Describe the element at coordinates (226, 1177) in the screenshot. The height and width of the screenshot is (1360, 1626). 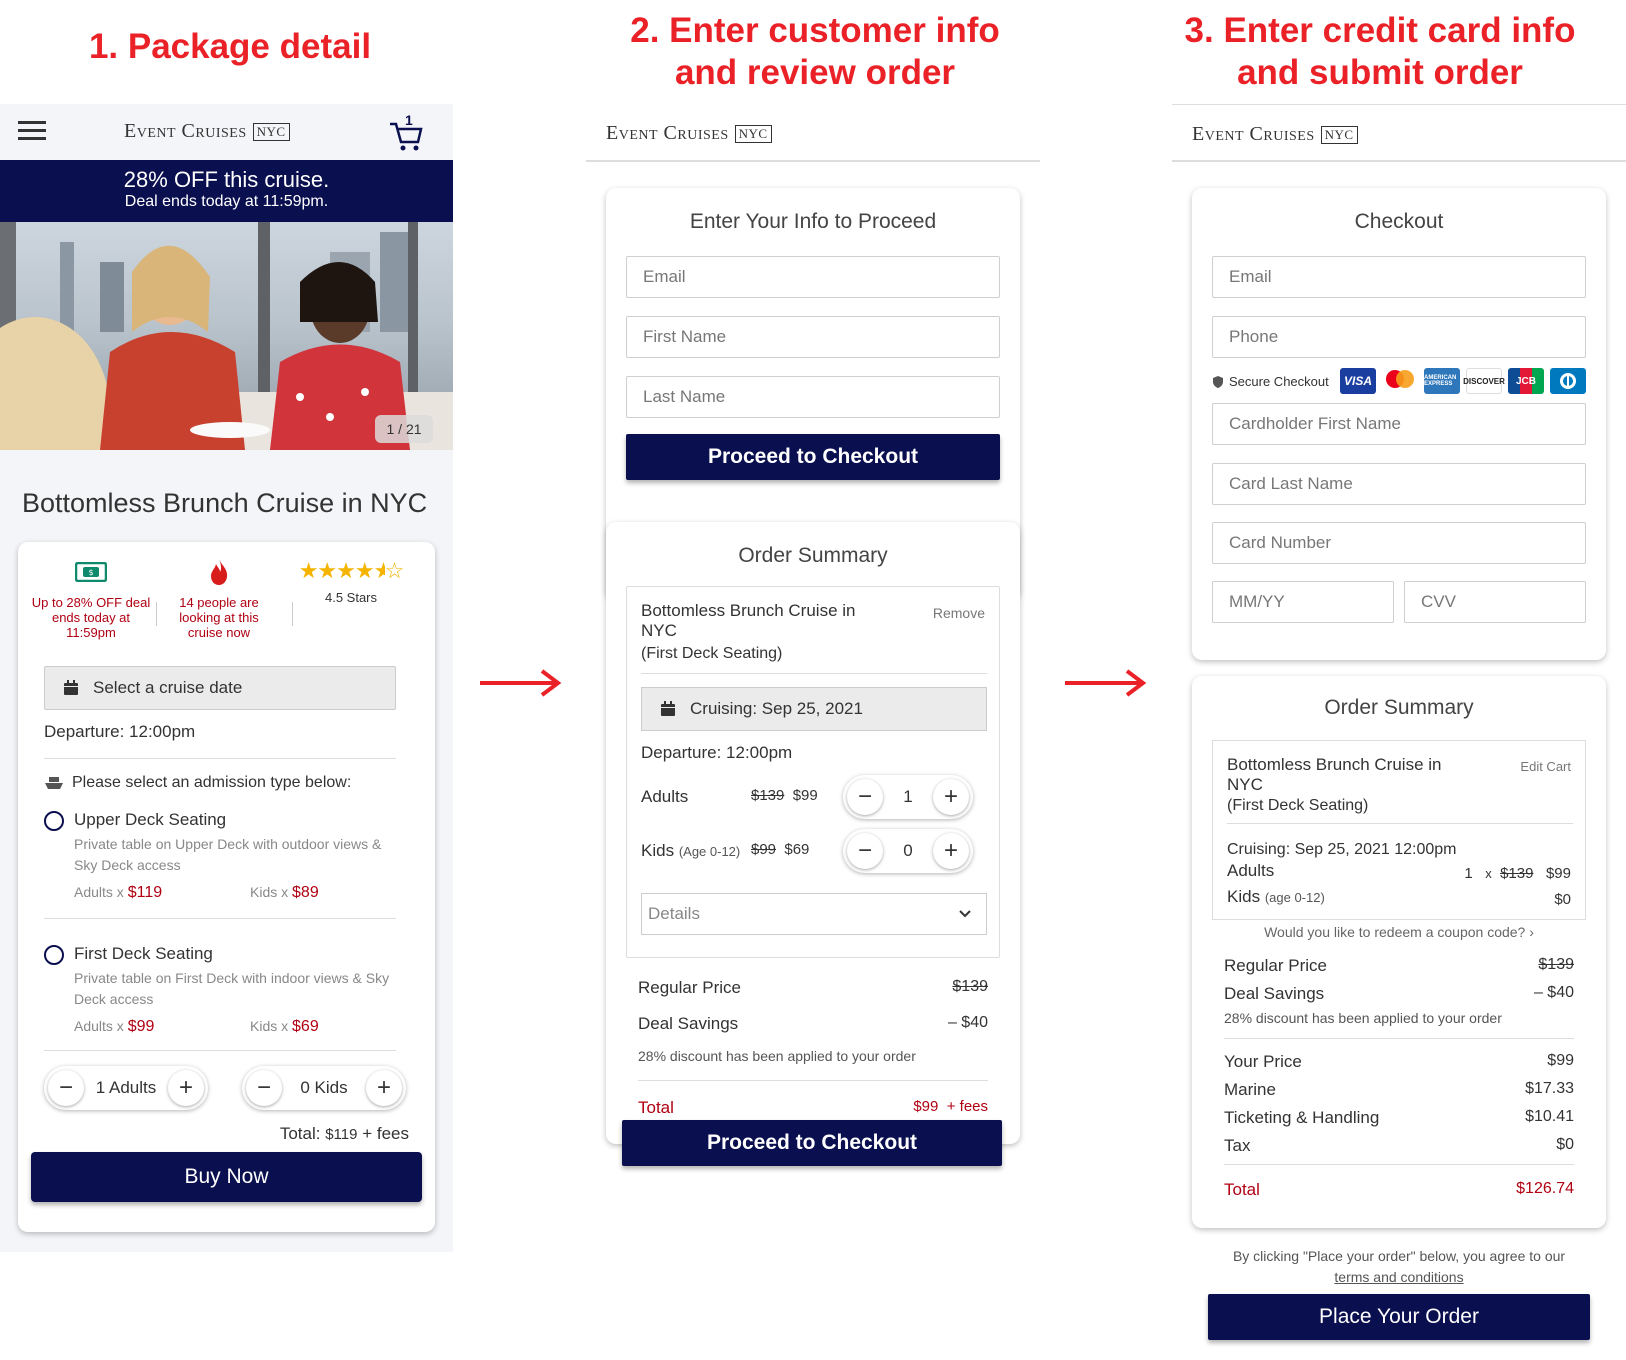
I see `buy-now-button: Buy Now` at that location.